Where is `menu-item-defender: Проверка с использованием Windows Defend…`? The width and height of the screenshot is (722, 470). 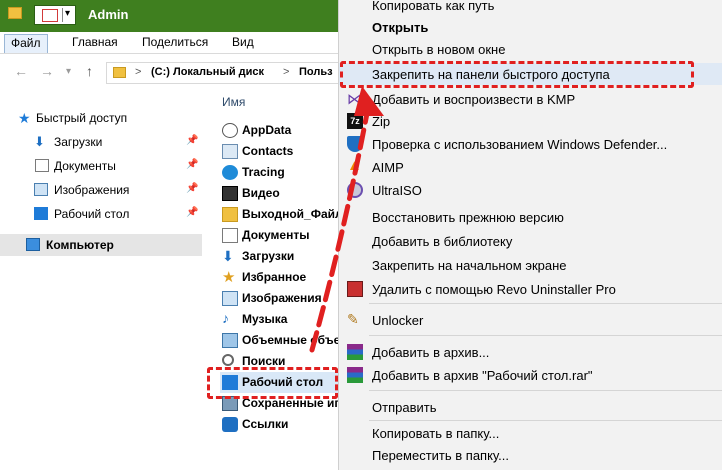 menu-item-defender: Проверка с использованием Windows Defend… is located at coordinates (530, 144).